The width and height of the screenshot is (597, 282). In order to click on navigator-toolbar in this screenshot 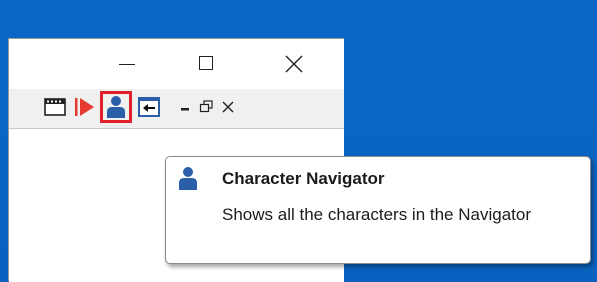, I will do `click(176, 109)`.